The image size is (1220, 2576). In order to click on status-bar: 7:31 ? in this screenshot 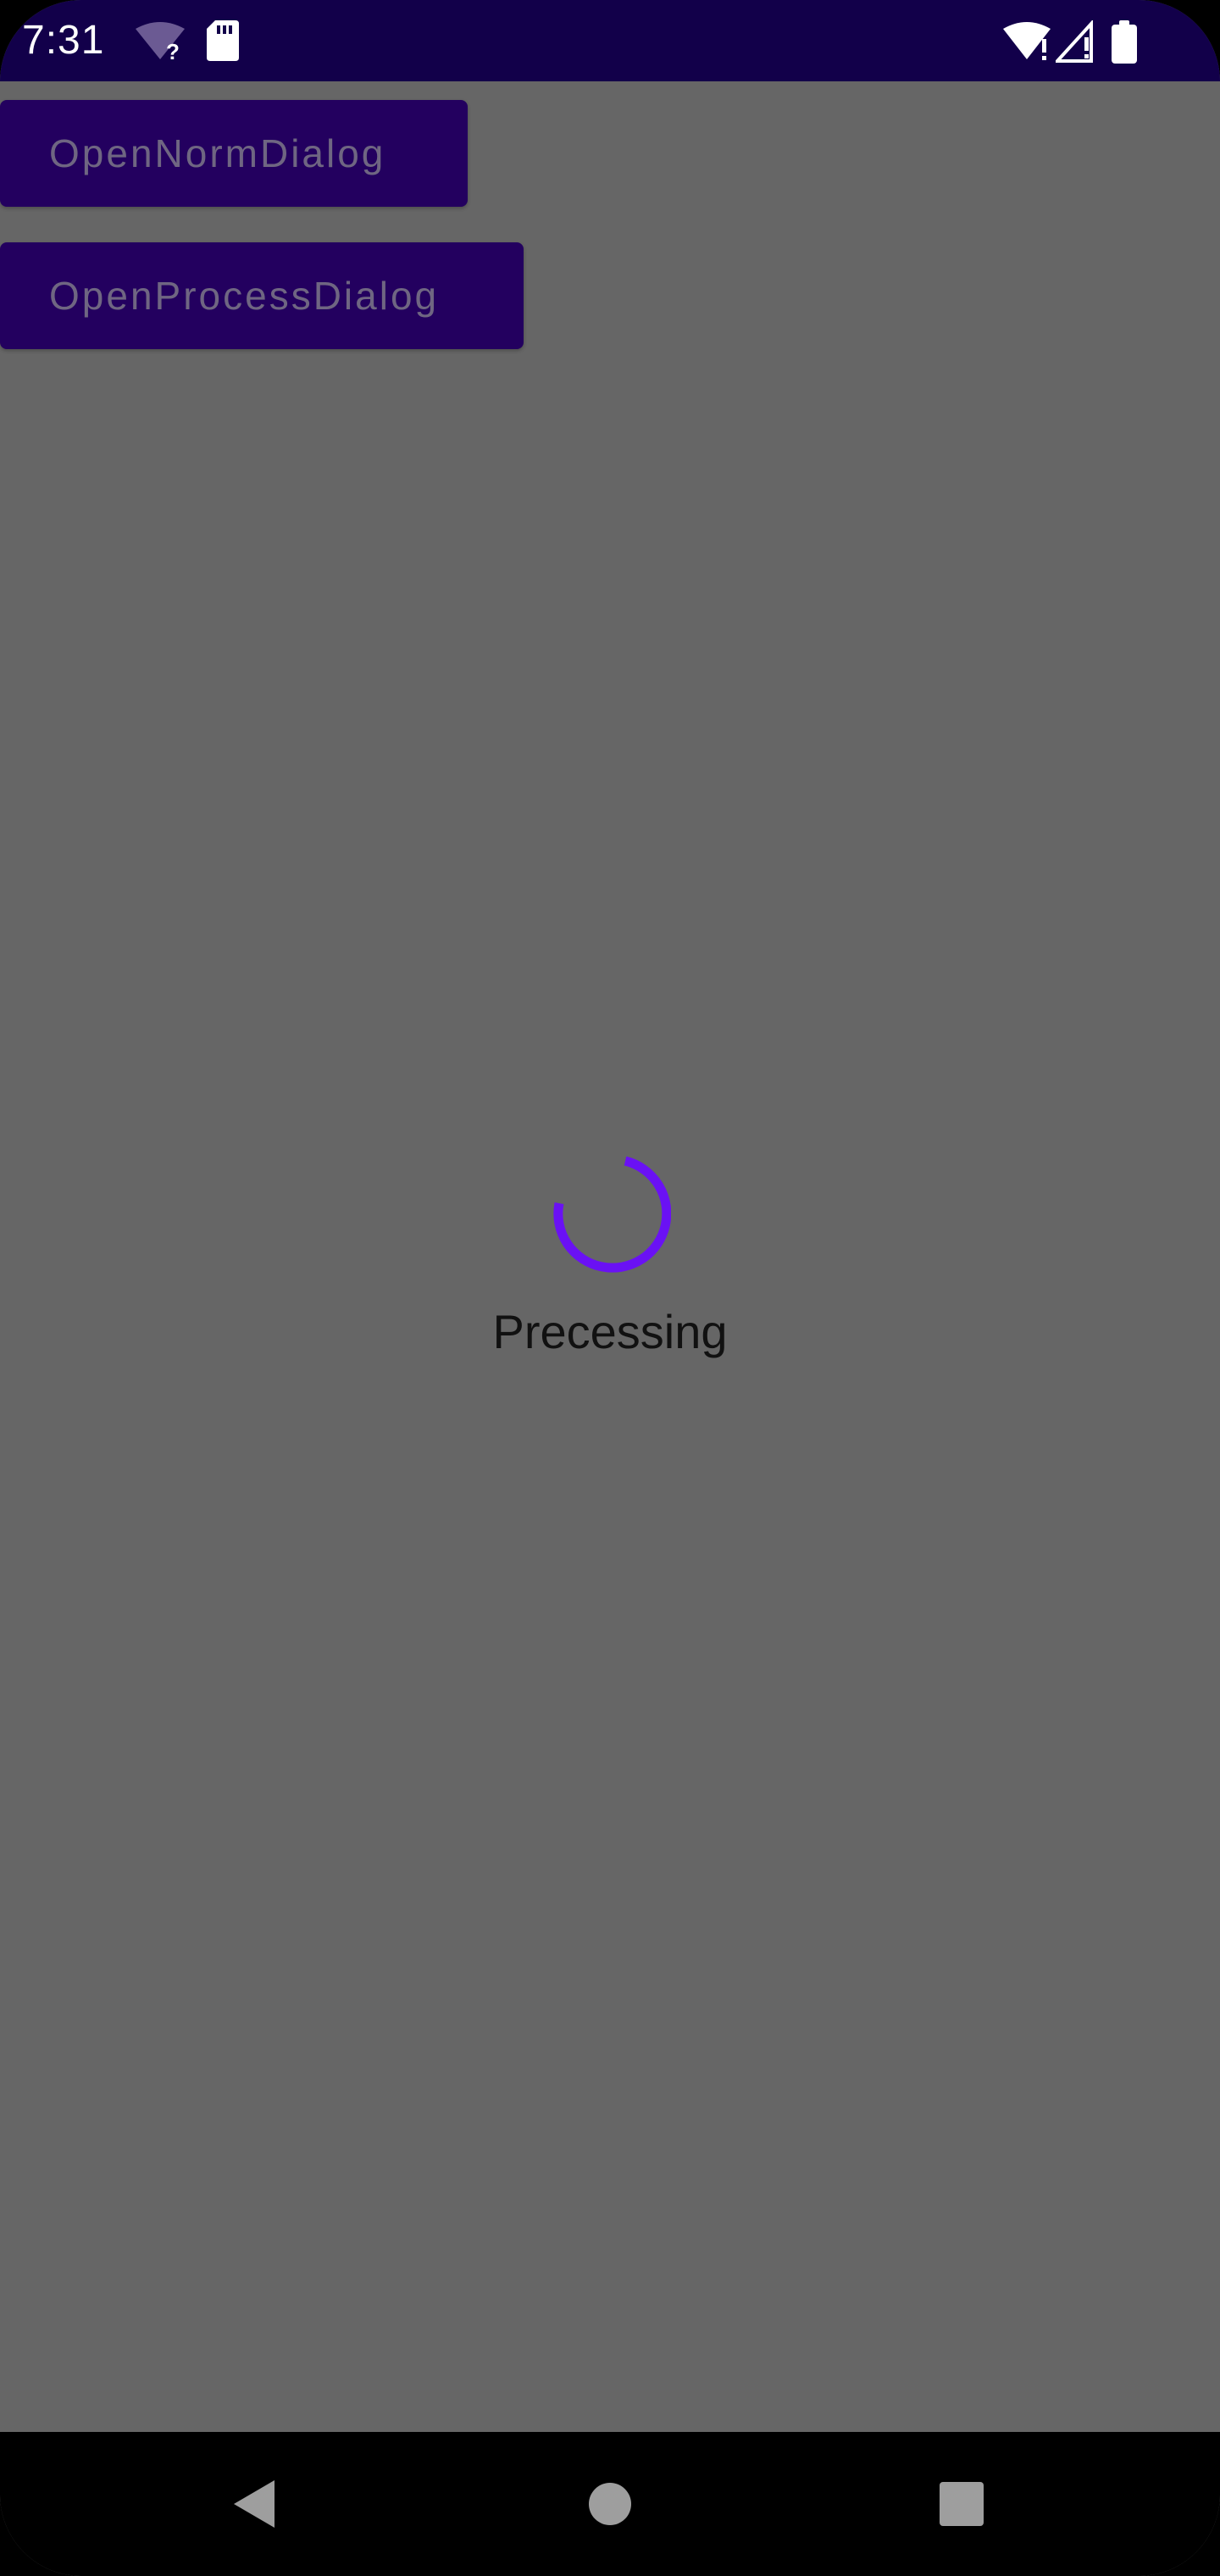, I will do `click(610, 40)`.